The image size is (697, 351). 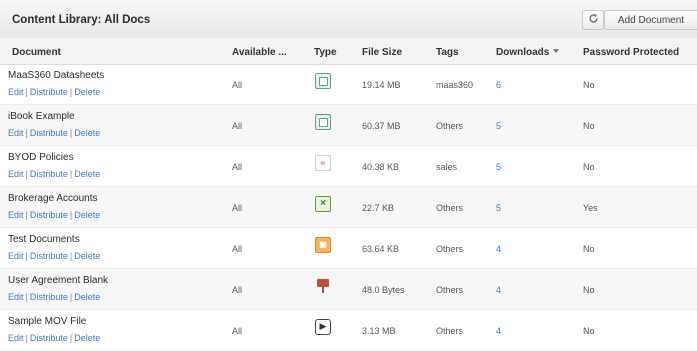 What do you see at coordinates (447, 52) in the screenshot?
I see `column-header-tags: Tags` at bounding box center [447, 52].